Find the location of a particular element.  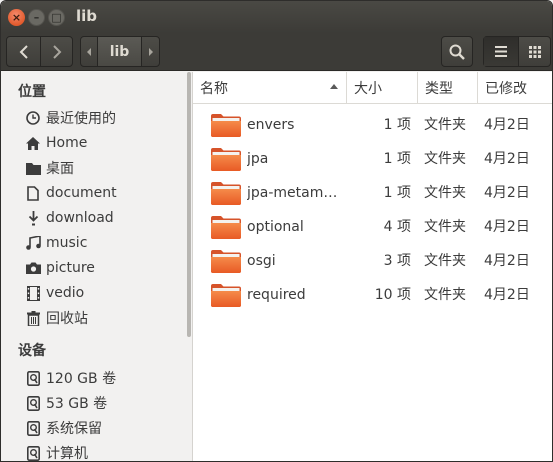

sidebar-item-computer: 计算机 is located at coordinates (105, 451).